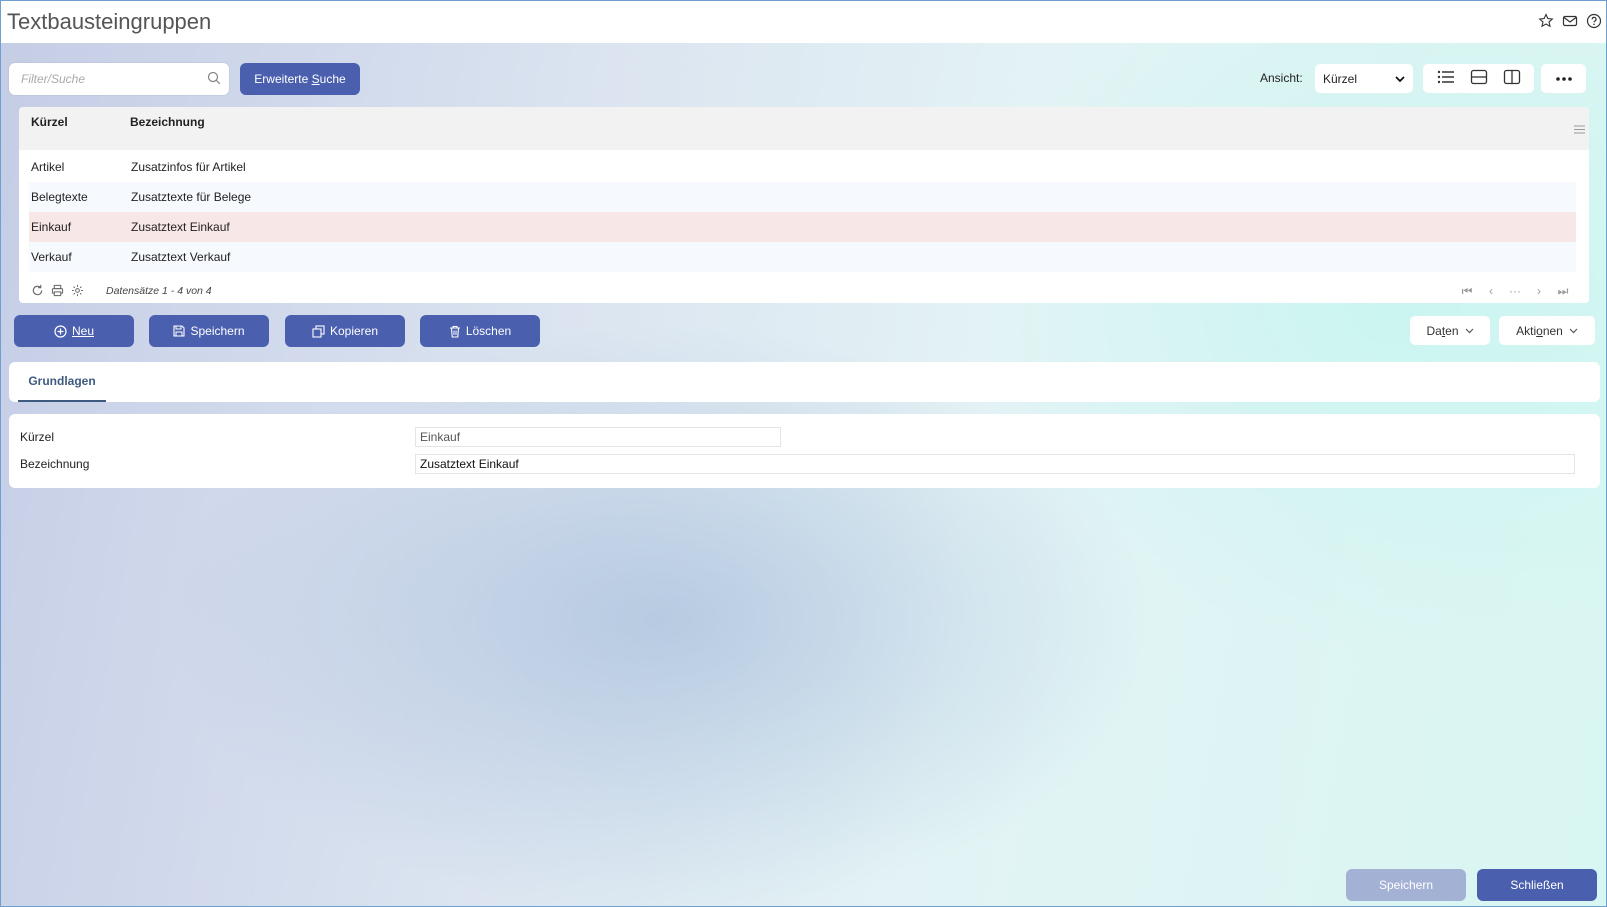  I want to click on settings-gear-icon, so click(77, 290).